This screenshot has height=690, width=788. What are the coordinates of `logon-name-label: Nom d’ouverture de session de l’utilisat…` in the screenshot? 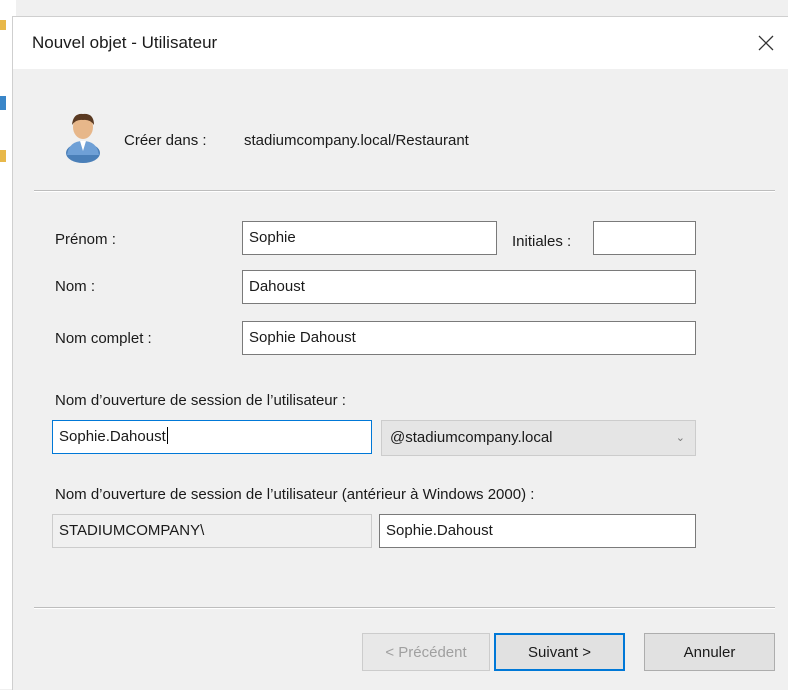 It's located at (200, 400).